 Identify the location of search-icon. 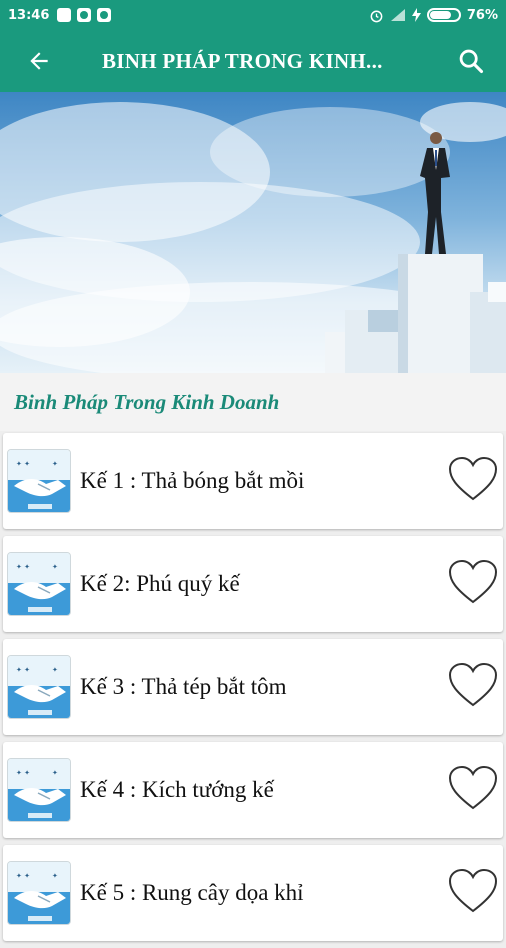
(471, 61).